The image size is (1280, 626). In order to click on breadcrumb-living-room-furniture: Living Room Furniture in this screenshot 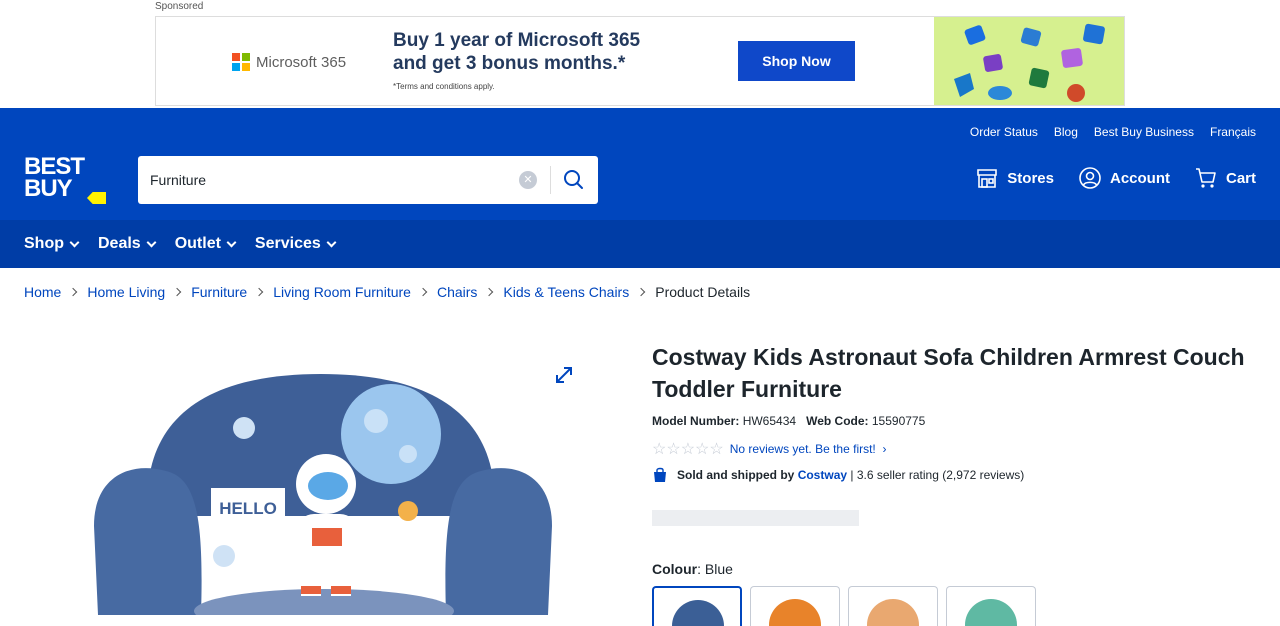, I will do `click(342, 292)`.